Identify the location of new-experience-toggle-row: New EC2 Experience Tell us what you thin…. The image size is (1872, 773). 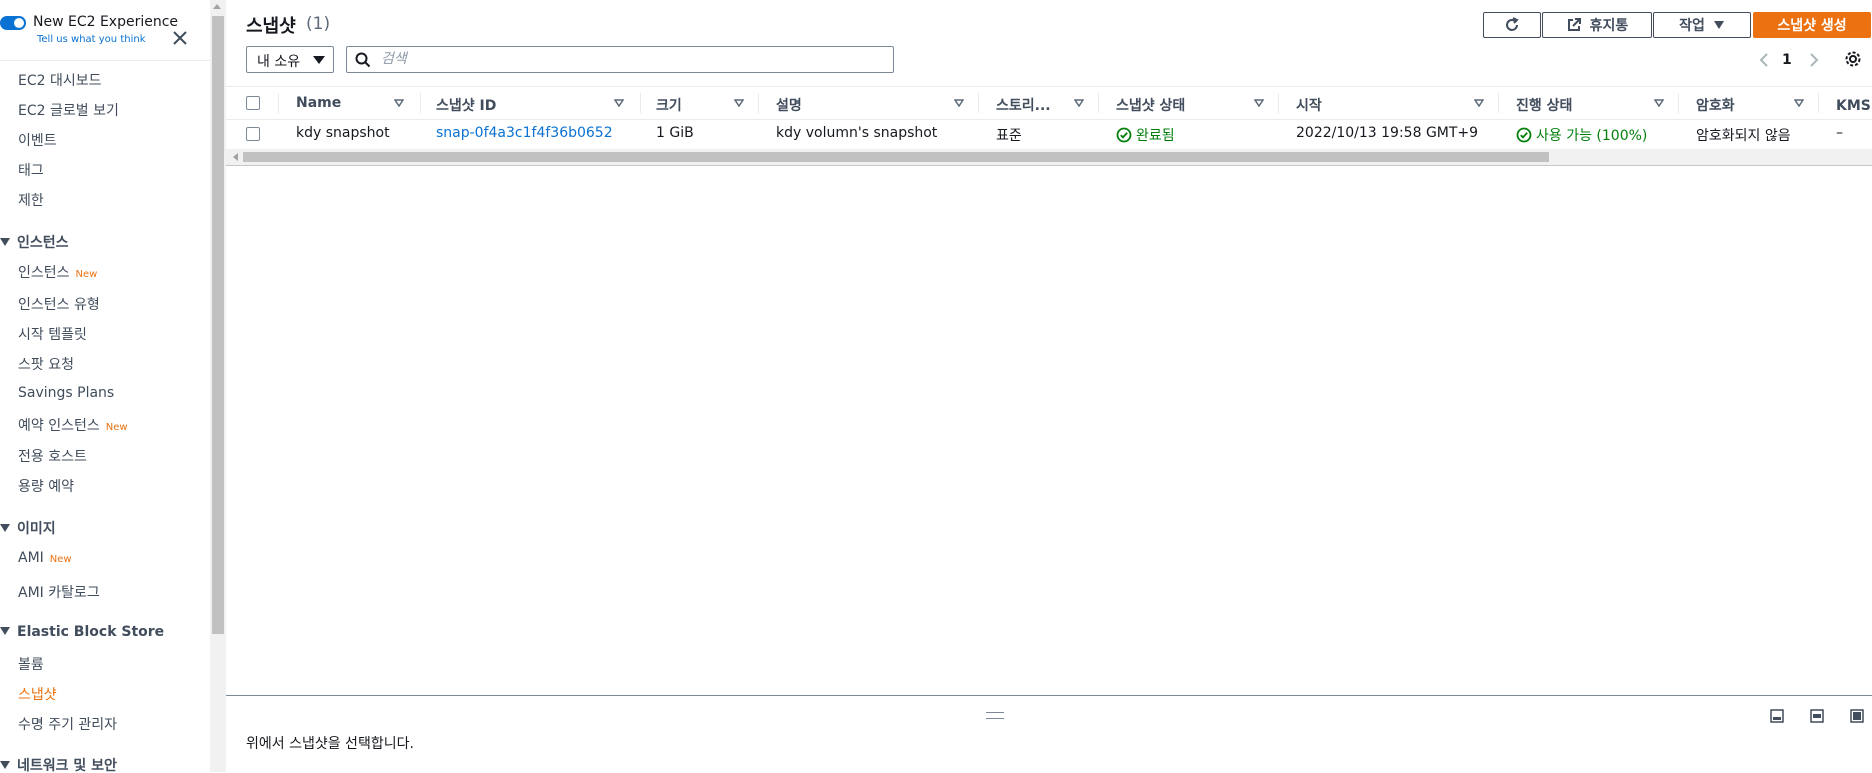
(100, 32).